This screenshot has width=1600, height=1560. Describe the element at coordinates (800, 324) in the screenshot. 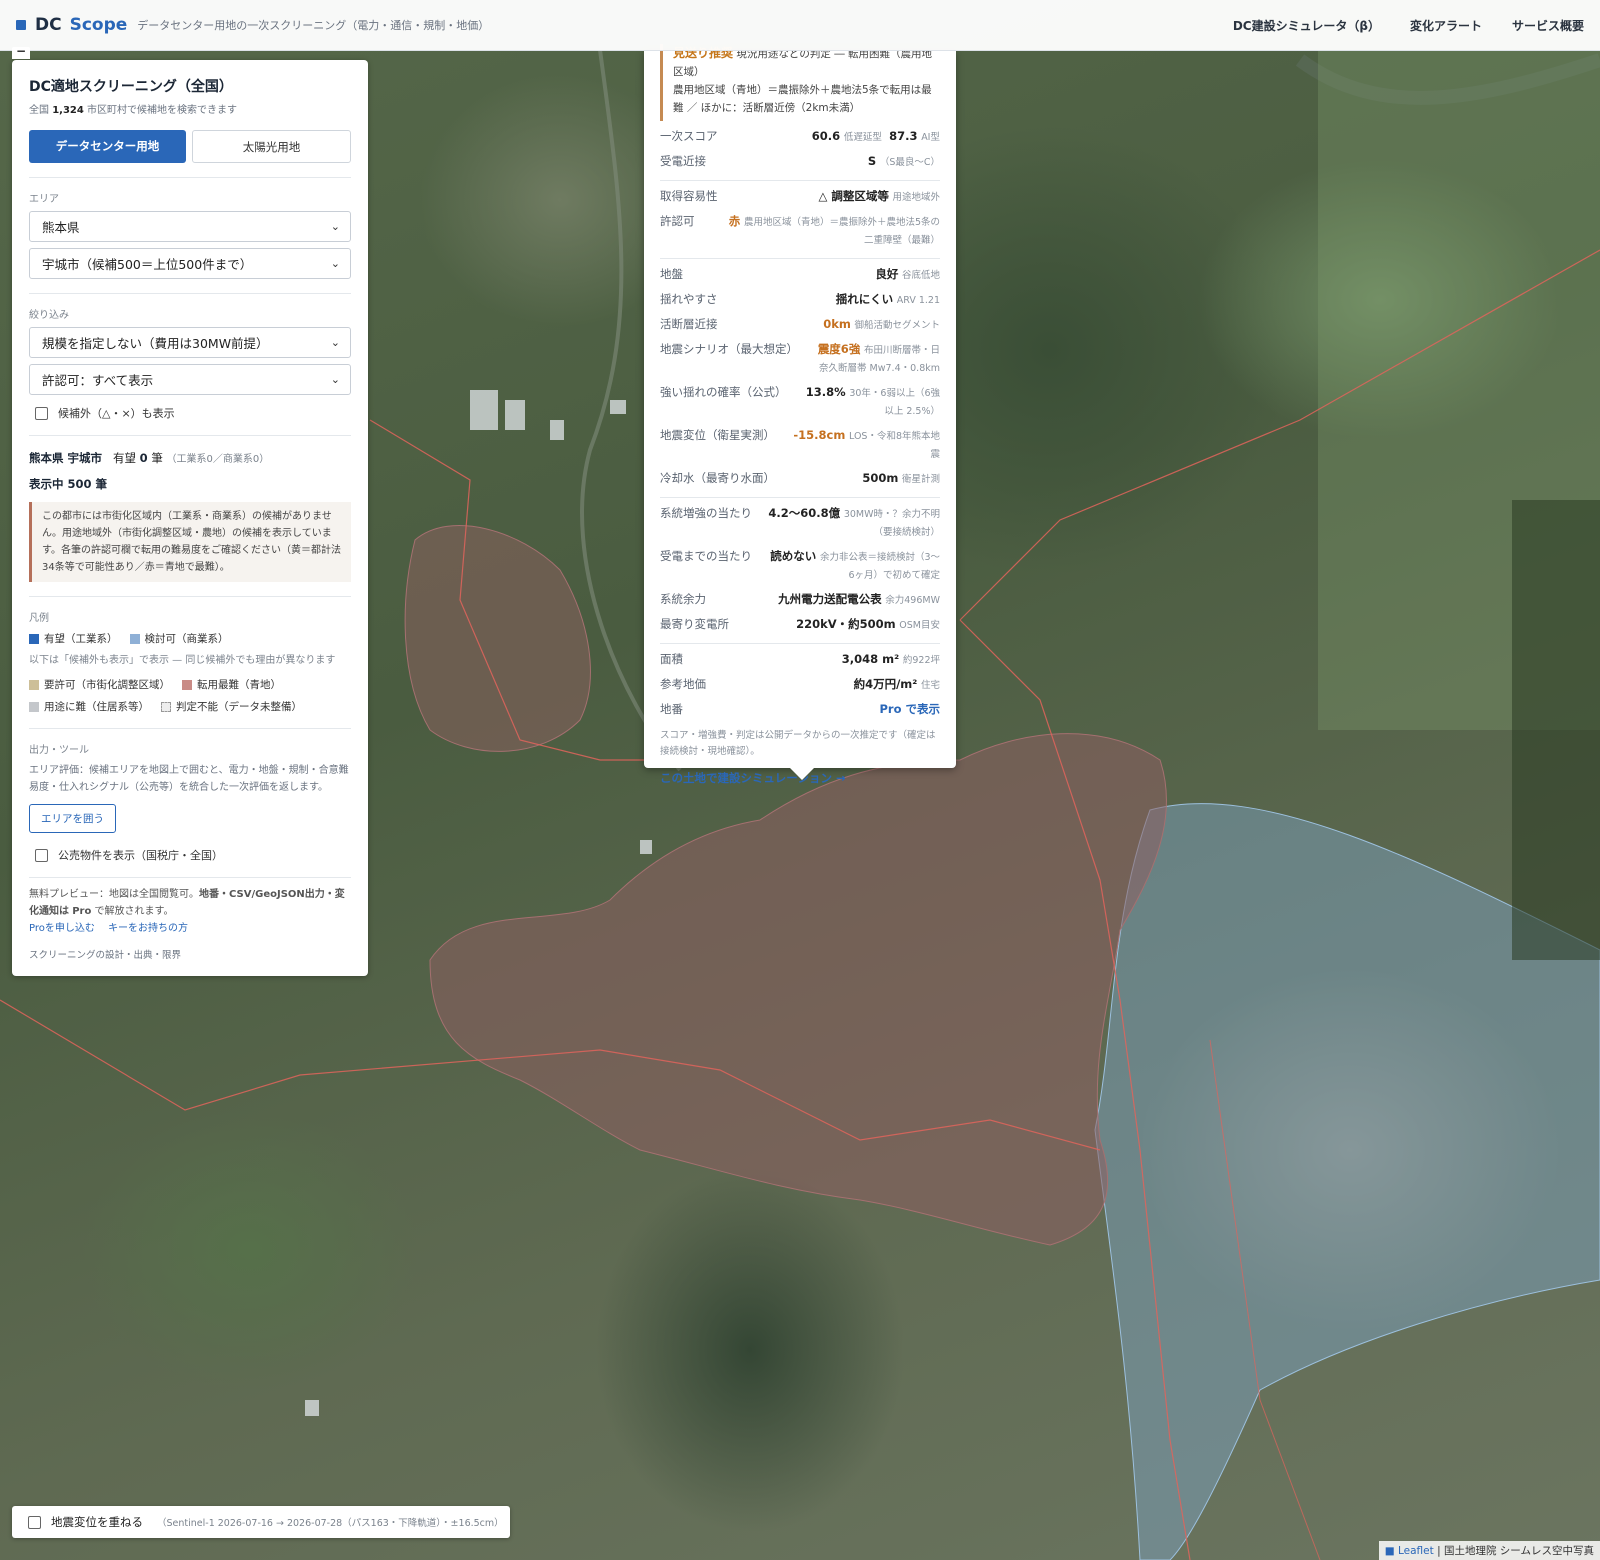

I see `fault-row: 活断層近接 0km 御船活動セグメント` at that location.